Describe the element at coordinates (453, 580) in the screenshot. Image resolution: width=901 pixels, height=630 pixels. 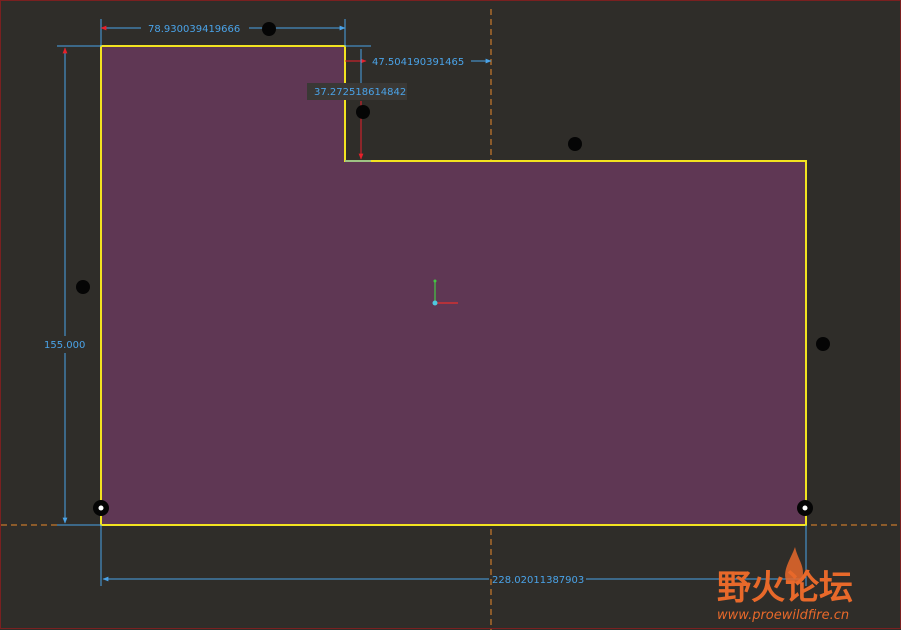
I see `dimension-overall-width: 228.02011387903` at that location.